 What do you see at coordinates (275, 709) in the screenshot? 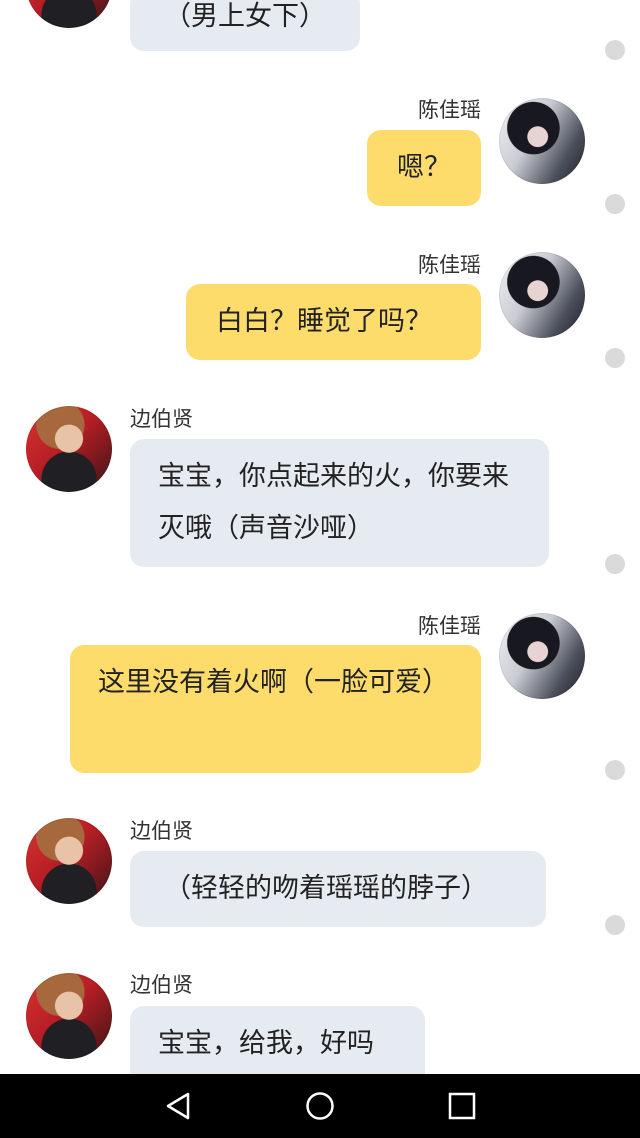
I see `message-bubble: 这里没有着火啊（一脸可爱）` at bounding box center [275, 709].